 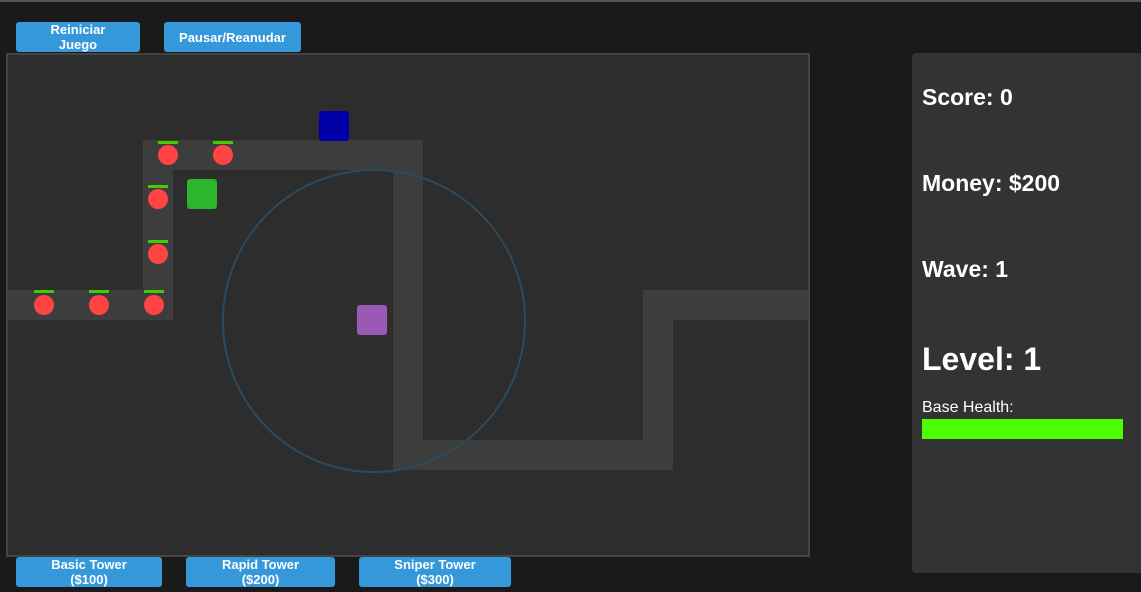 What do you see at coordinates (982, 359) in the screenshot?
I see `level-display: Level: 1` at bounding box center [982, 359].